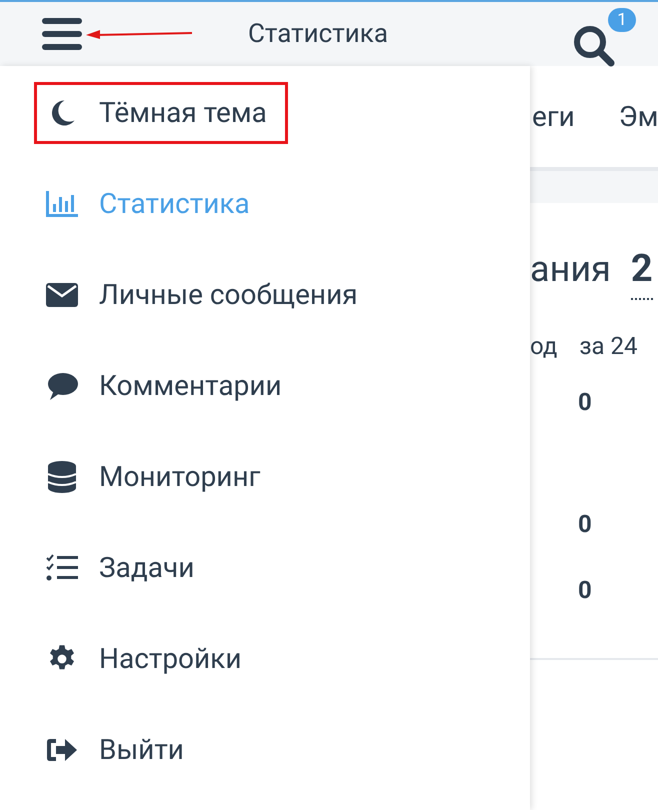 The height and width of the screenshot is (810, 658). I want to click on bar-chart-icon, so click(62, 204).